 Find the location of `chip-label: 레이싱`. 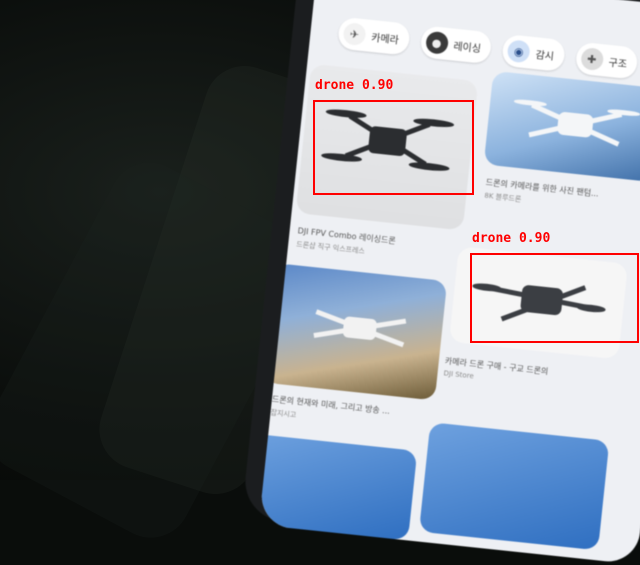

chip-label: 레이싱 is located at coordinates (467, 48).